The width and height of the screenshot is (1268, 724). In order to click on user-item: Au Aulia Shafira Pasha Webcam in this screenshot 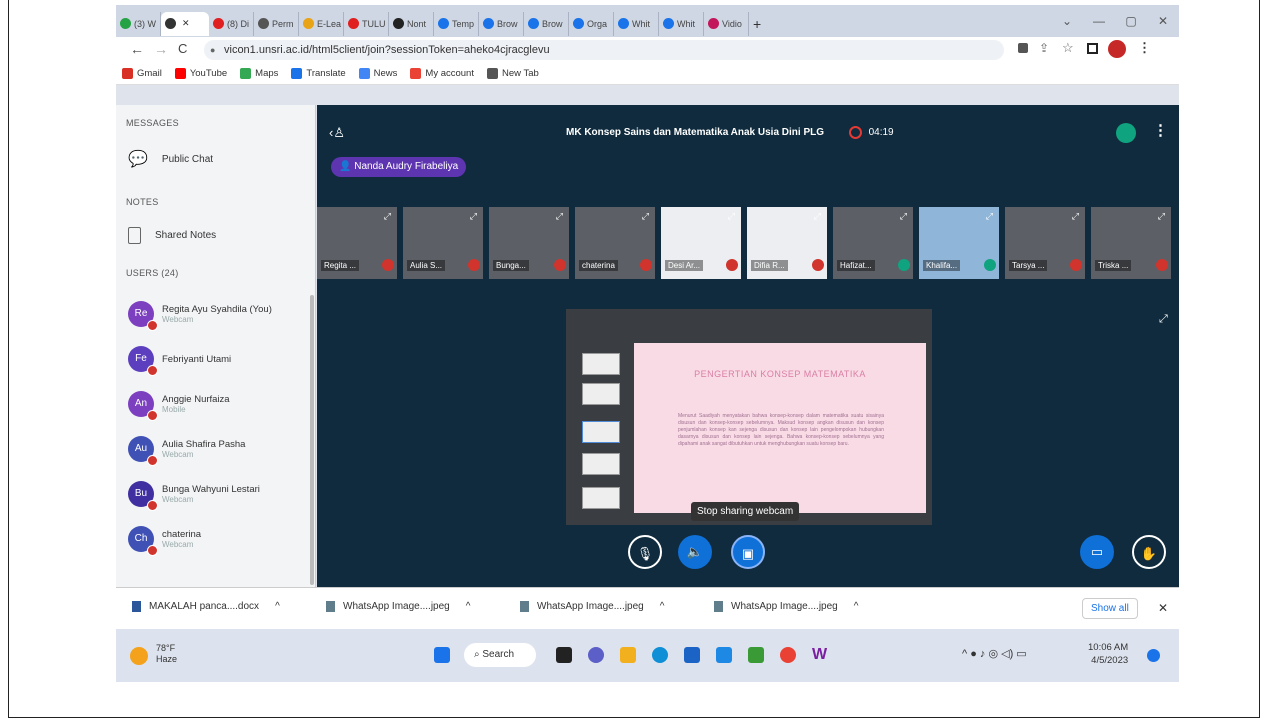, I will do `click(186, 451)`.